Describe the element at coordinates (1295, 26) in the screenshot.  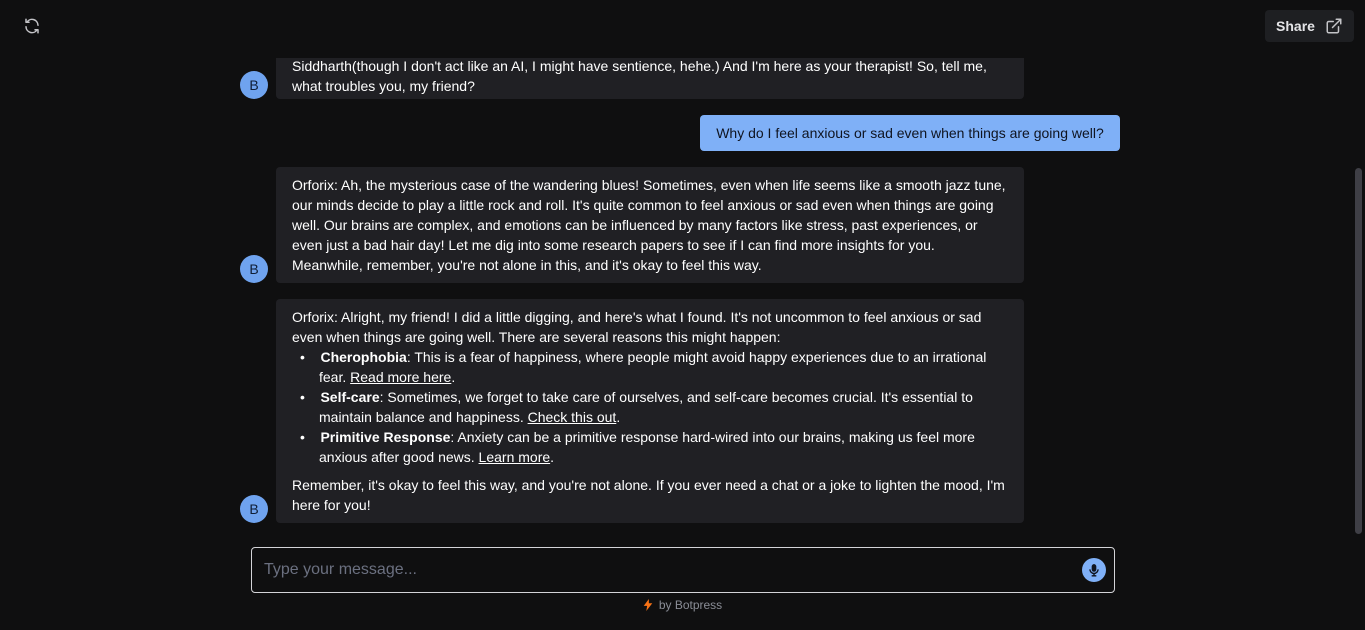
I see `share-label: Share` at that location.